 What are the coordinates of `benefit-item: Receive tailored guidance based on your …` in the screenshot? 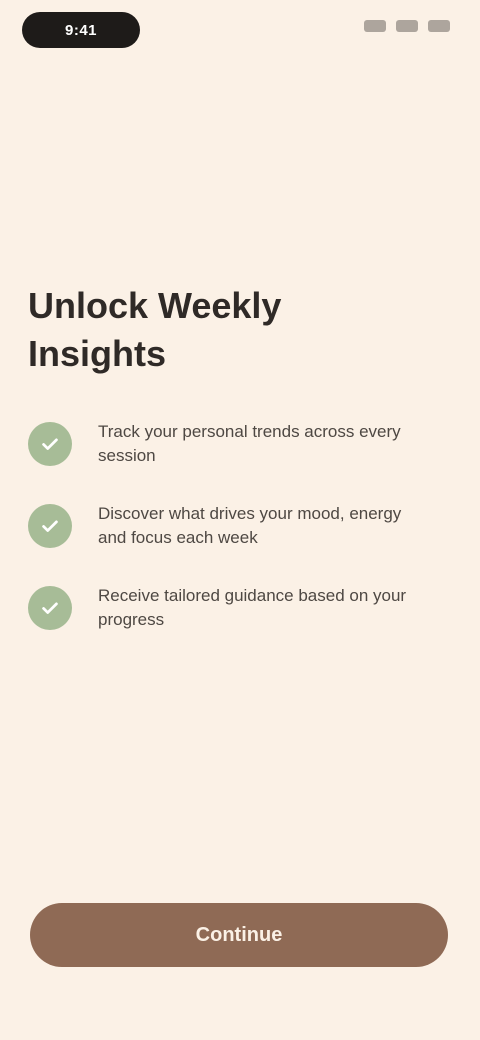 It's located at (240, 608).